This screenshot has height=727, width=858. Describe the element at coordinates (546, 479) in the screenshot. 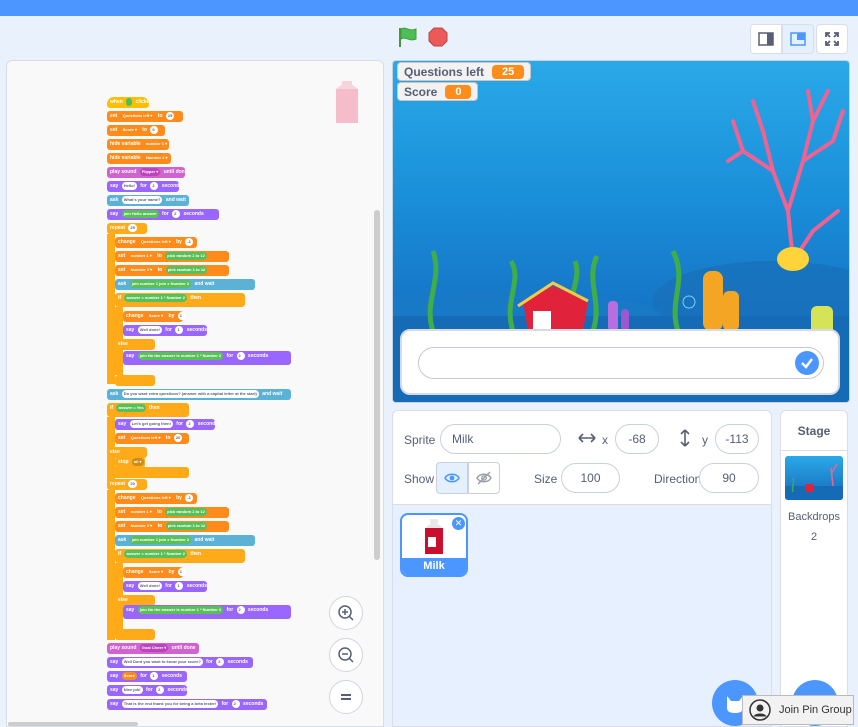

I see `size-label: Size` at that location.